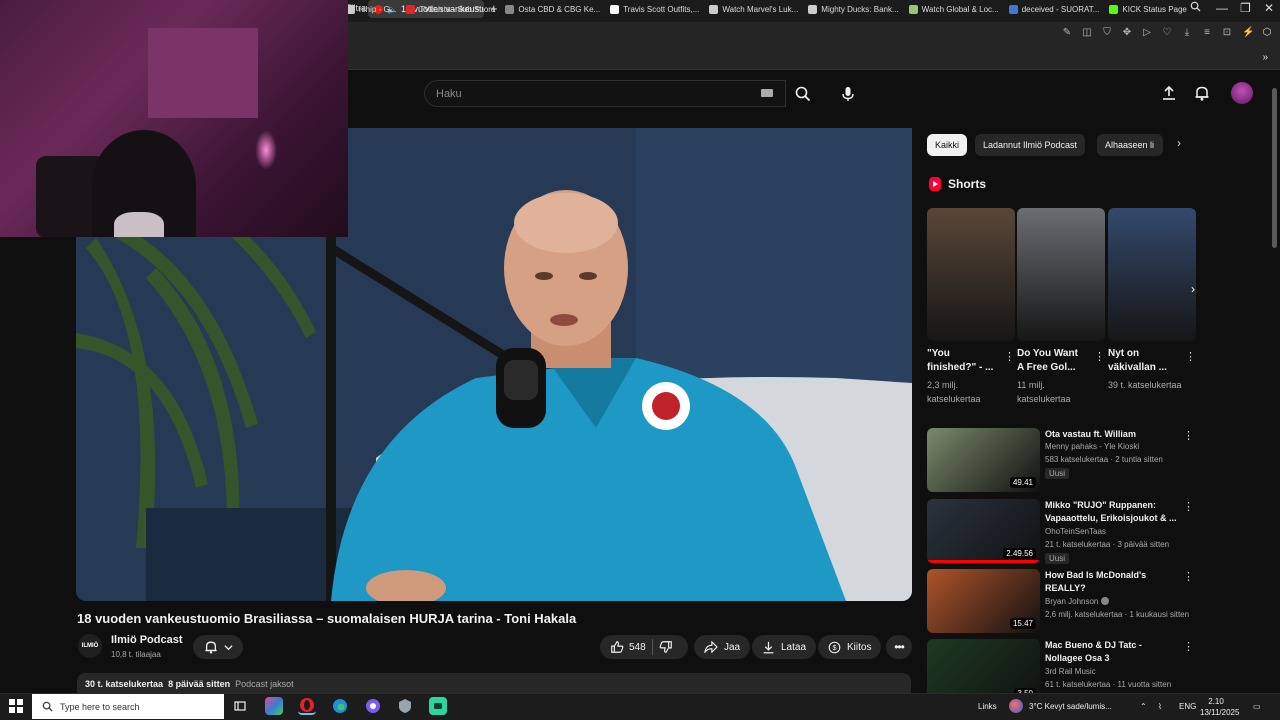 The image size is (1280, 720). Describe the element at coordinates (1187, 32) in the screenshot. I see `download-icon: ⤓` at that location.